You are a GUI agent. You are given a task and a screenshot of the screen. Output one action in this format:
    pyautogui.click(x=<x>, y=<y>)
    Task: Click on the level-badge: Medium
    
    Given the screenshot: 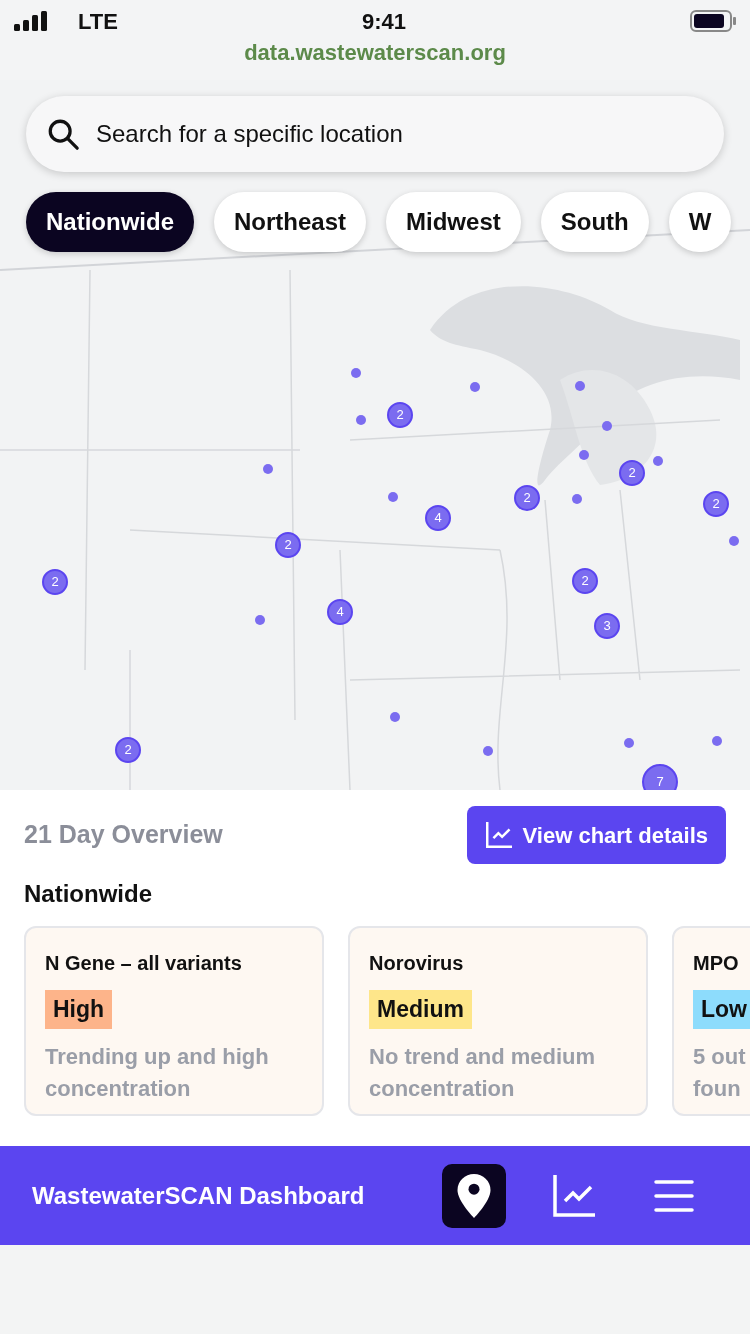 What is the action you would take?
    pyautogui.click(x=420, y=1009)
    